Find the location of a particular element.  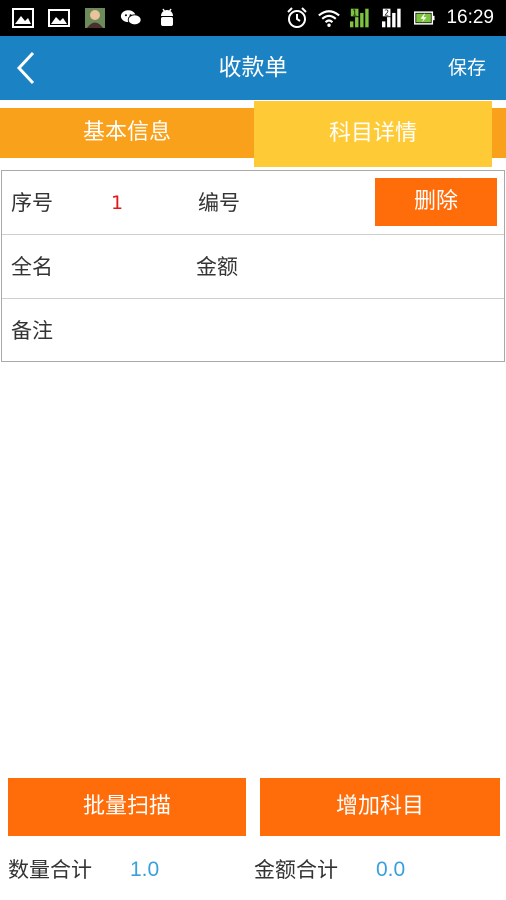

form-row-name: 全名 金额 is located at coordinates (253, 267).